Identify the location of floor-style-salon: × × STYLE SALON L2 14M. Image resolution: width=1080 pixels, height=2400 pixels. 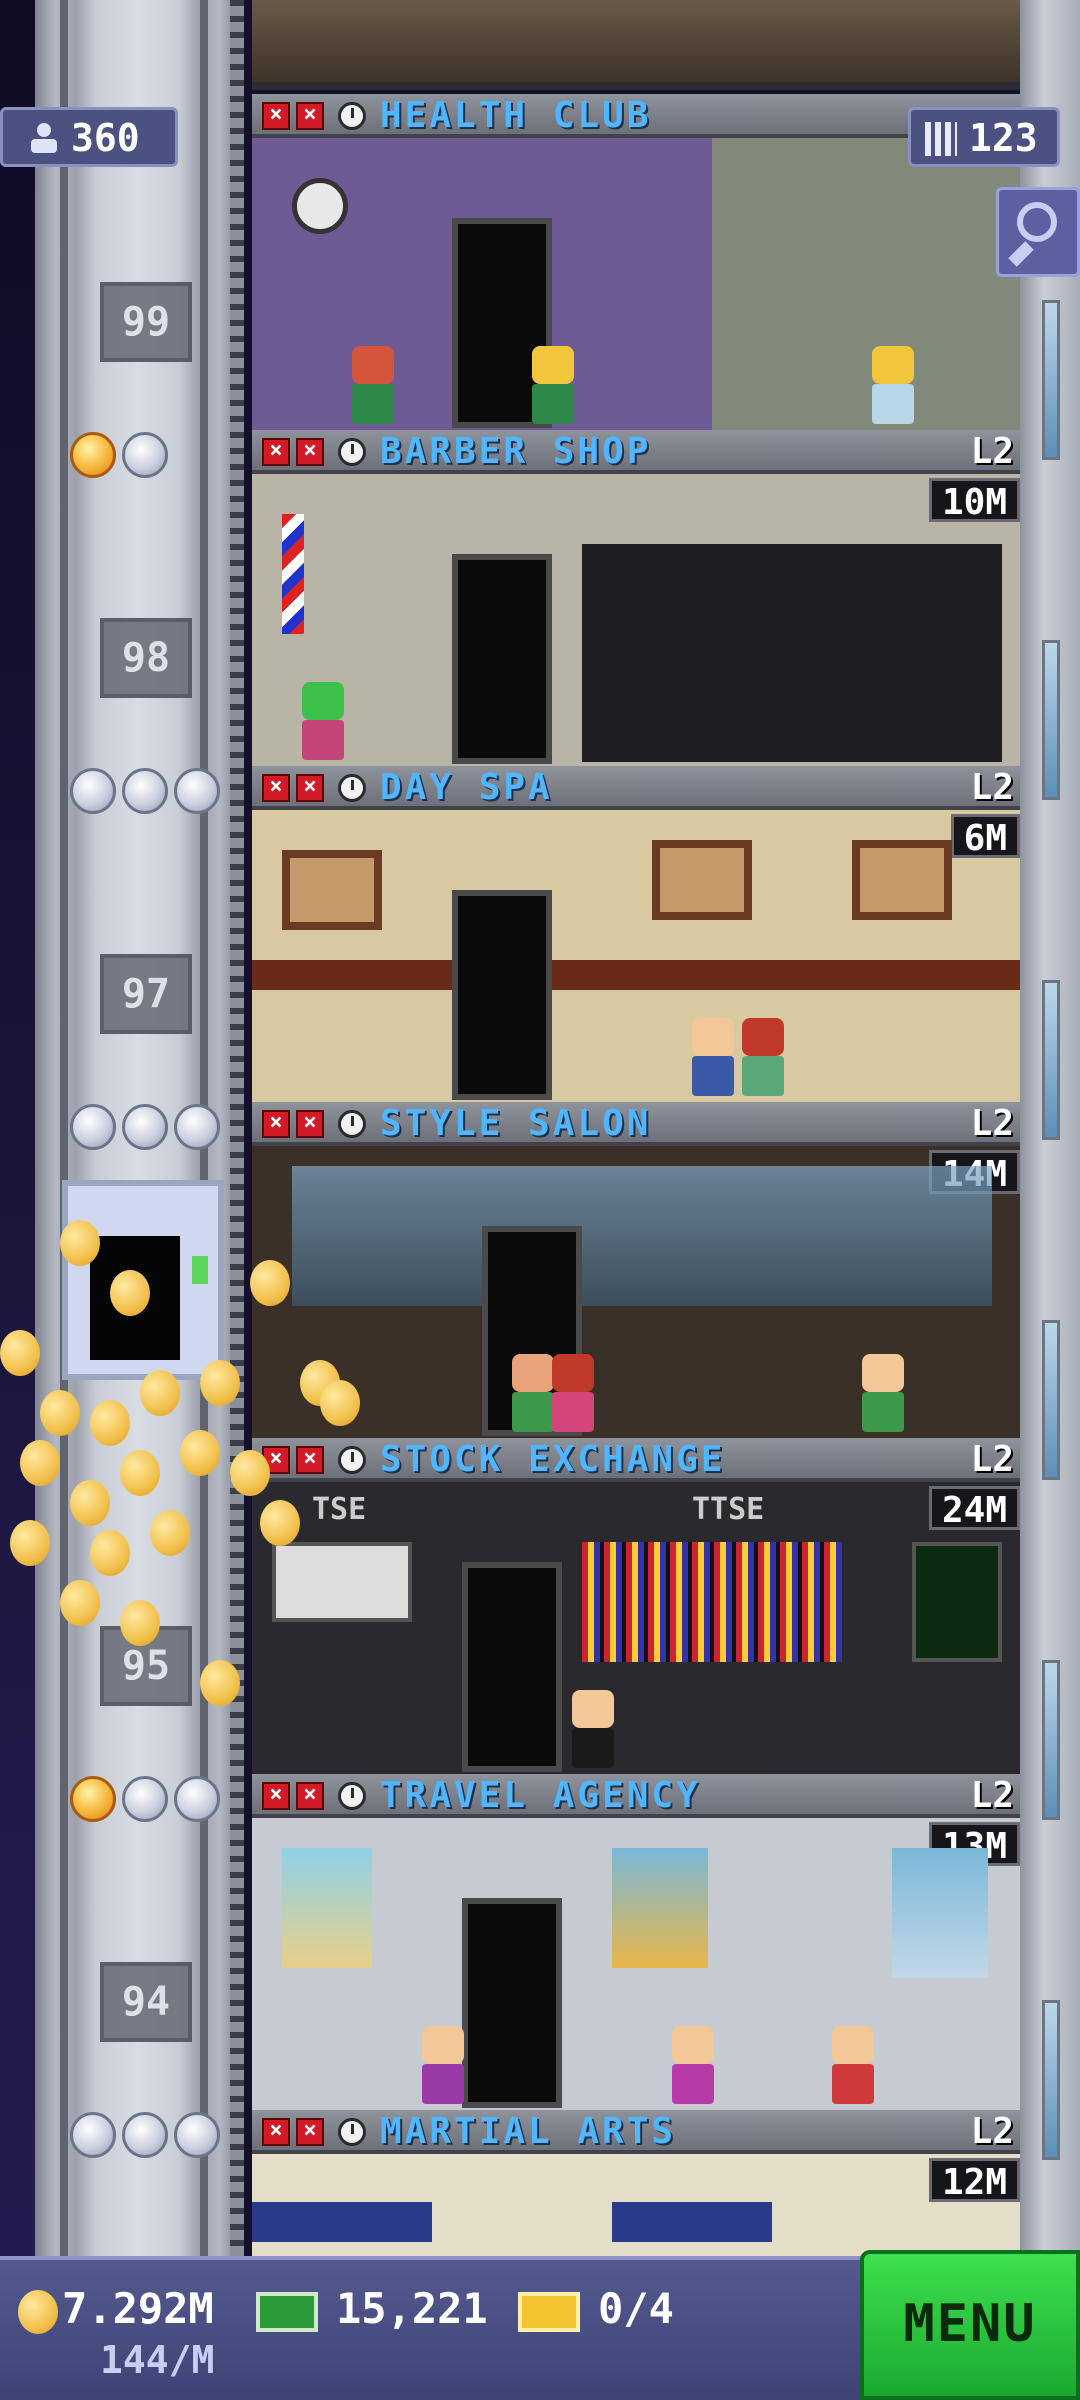
(636, 1270).